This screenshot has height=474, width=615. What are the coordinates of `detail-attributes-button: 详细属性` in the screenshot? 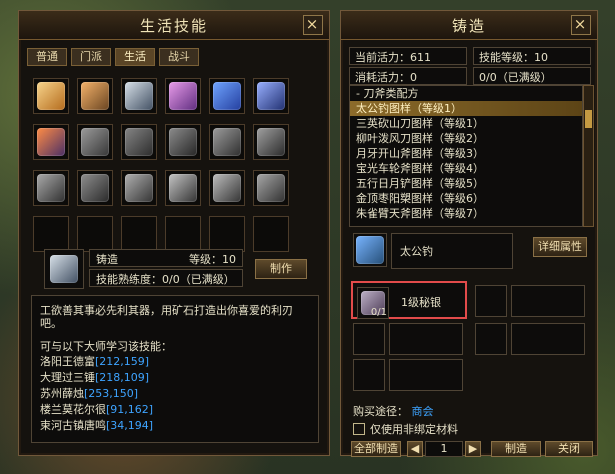 It's located at (560, 247).